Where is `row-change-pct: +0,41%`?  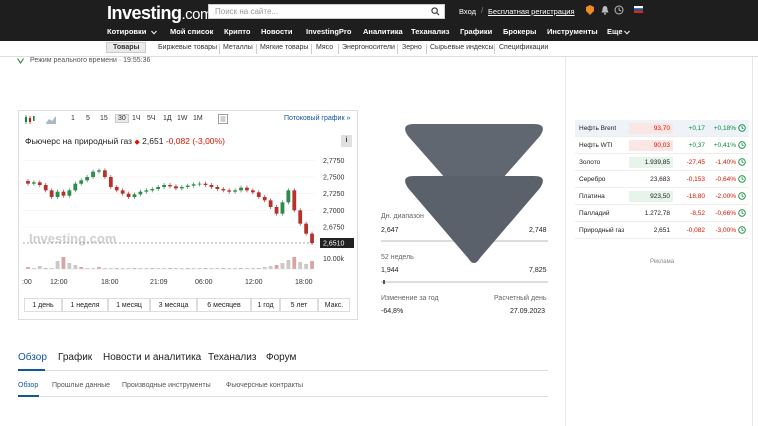
row-change-pct: +0,41% is located at coordinates (724, 145).